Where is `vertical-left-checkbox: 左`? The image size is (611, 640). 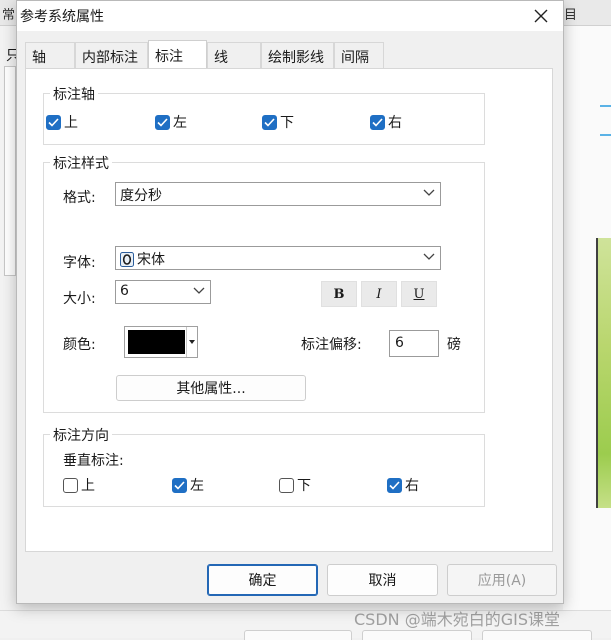
vertical-left-checkbox: 左 is located at coordinates (188, 485).